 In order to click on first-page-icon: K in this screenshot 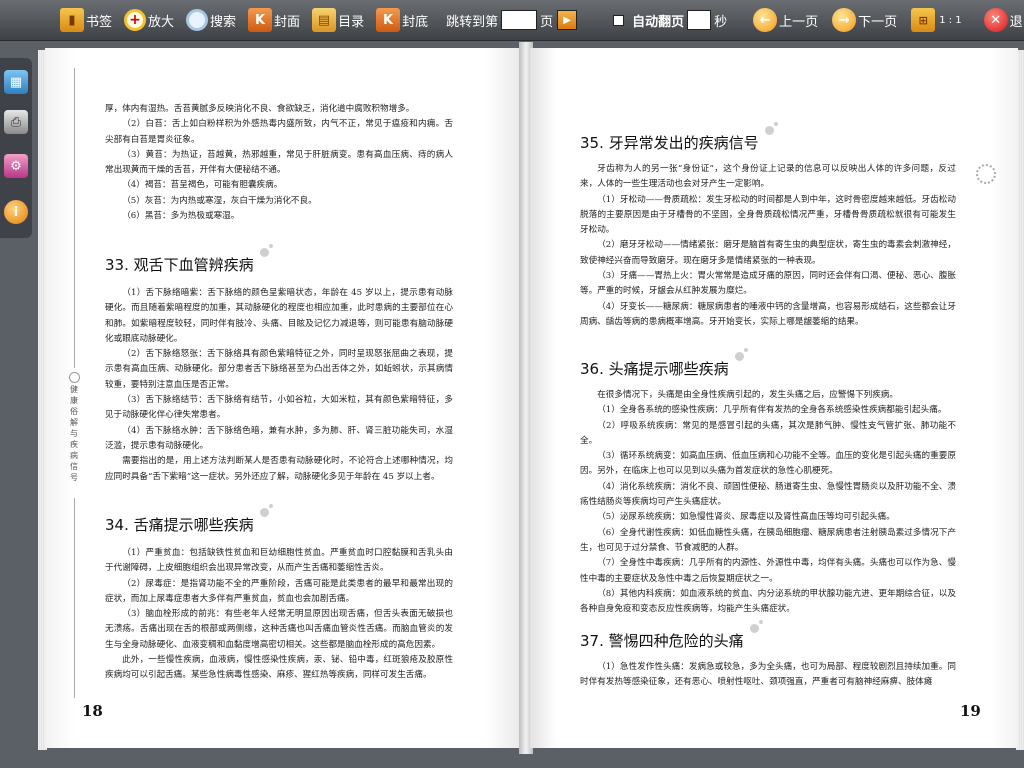, I will do `click(260, 20)`.